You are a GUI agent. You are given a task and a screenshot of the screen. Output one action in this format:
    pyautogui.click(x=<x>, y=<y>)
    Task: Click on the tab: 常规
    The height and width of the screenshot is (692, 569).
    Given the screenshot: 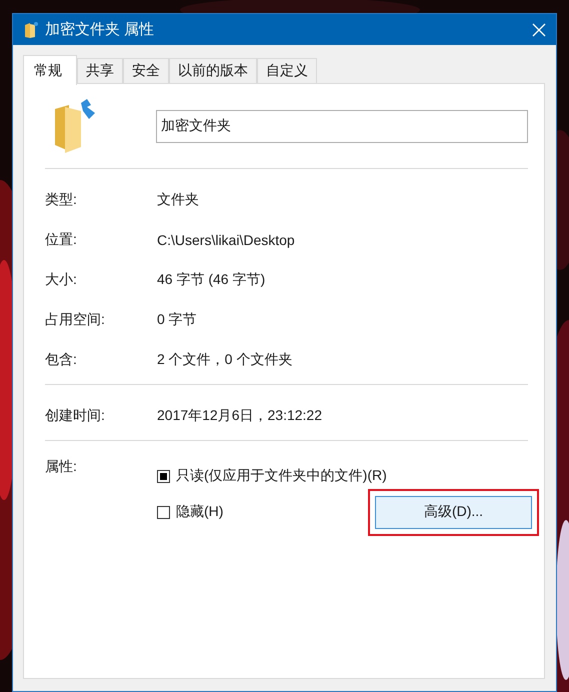 What is the action you would take?
    pyautogui.click(x=50, y=70)
    